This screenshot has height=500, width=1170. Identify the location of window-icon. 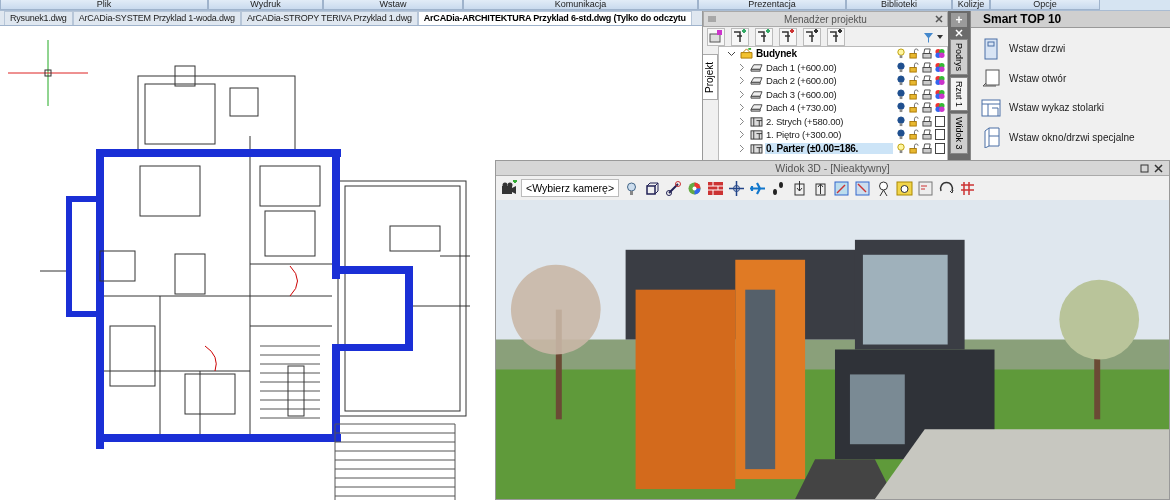
(991, 137).